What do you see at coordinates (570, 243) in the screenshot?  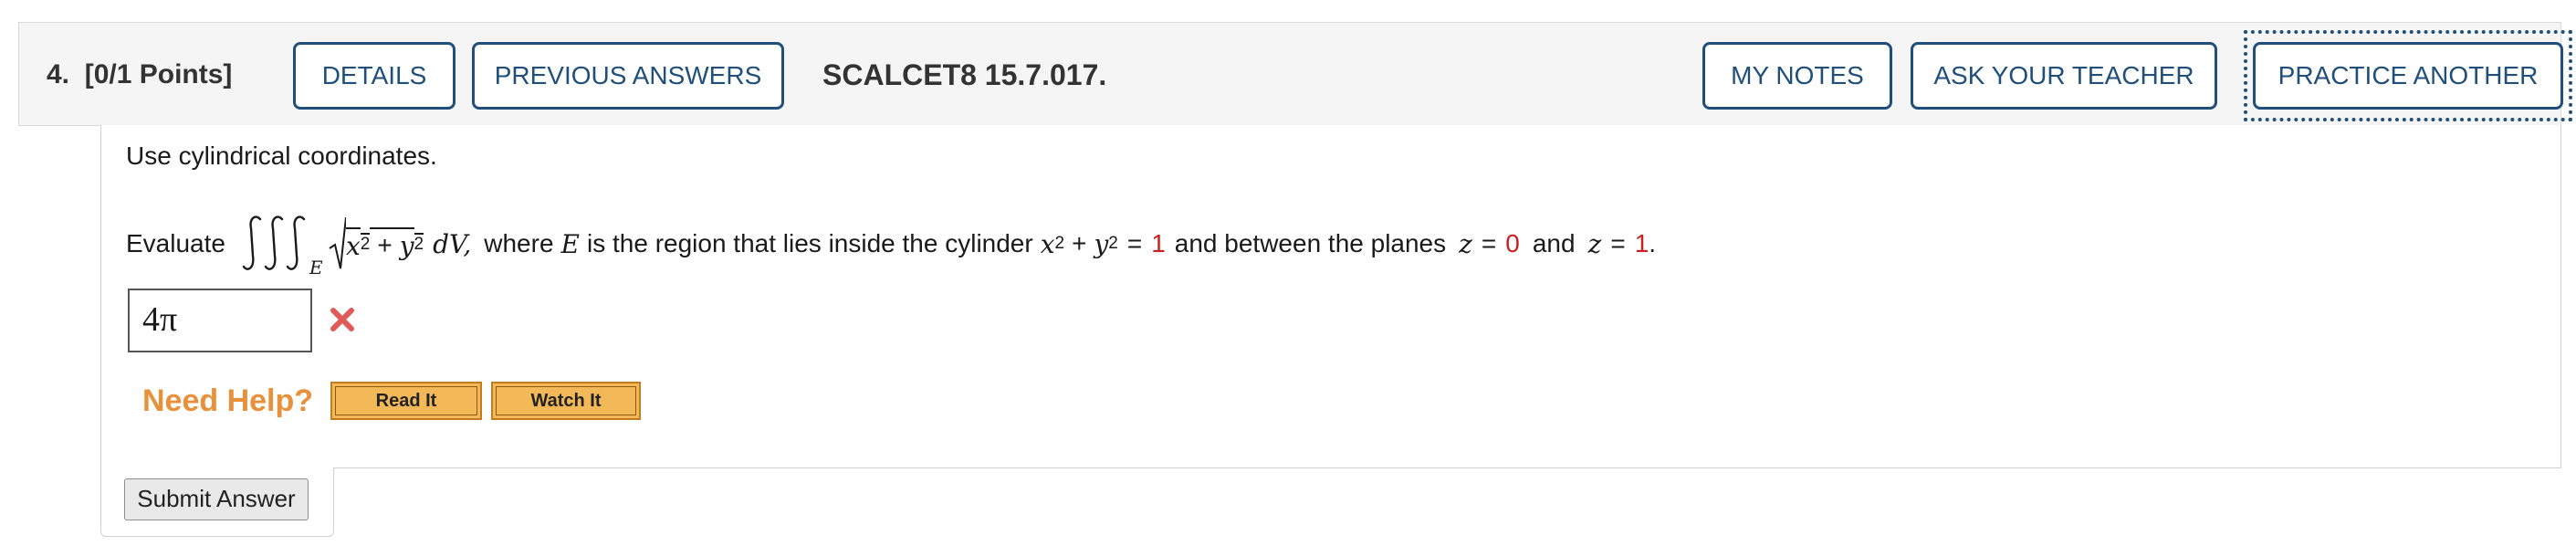 I see `region-variable: E` at bounding box center [570, 243].